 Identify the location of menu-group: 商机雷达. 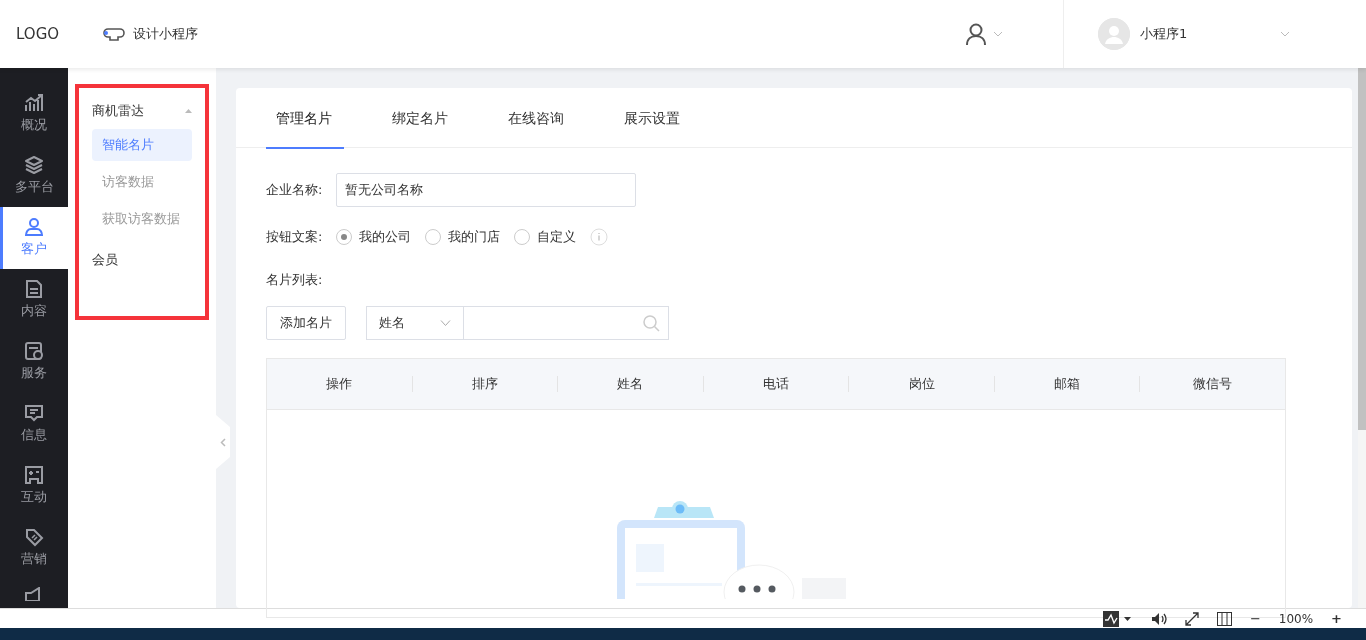
(142, 111).